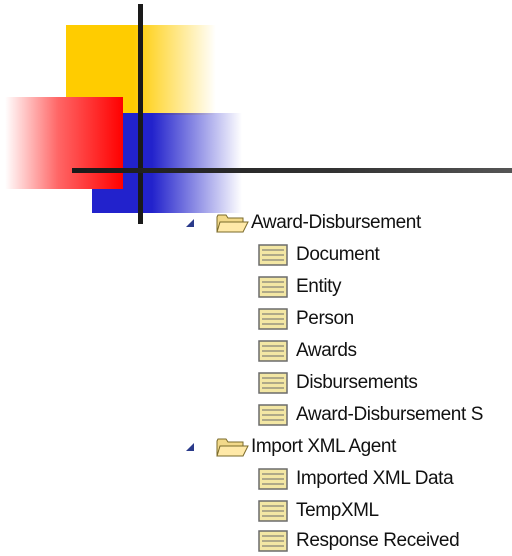 This screenshot has height=556, width=512. Describe the element at coordinates (378, 540) in the screenshot. I see `tree-item-label: Response Received` at that location.